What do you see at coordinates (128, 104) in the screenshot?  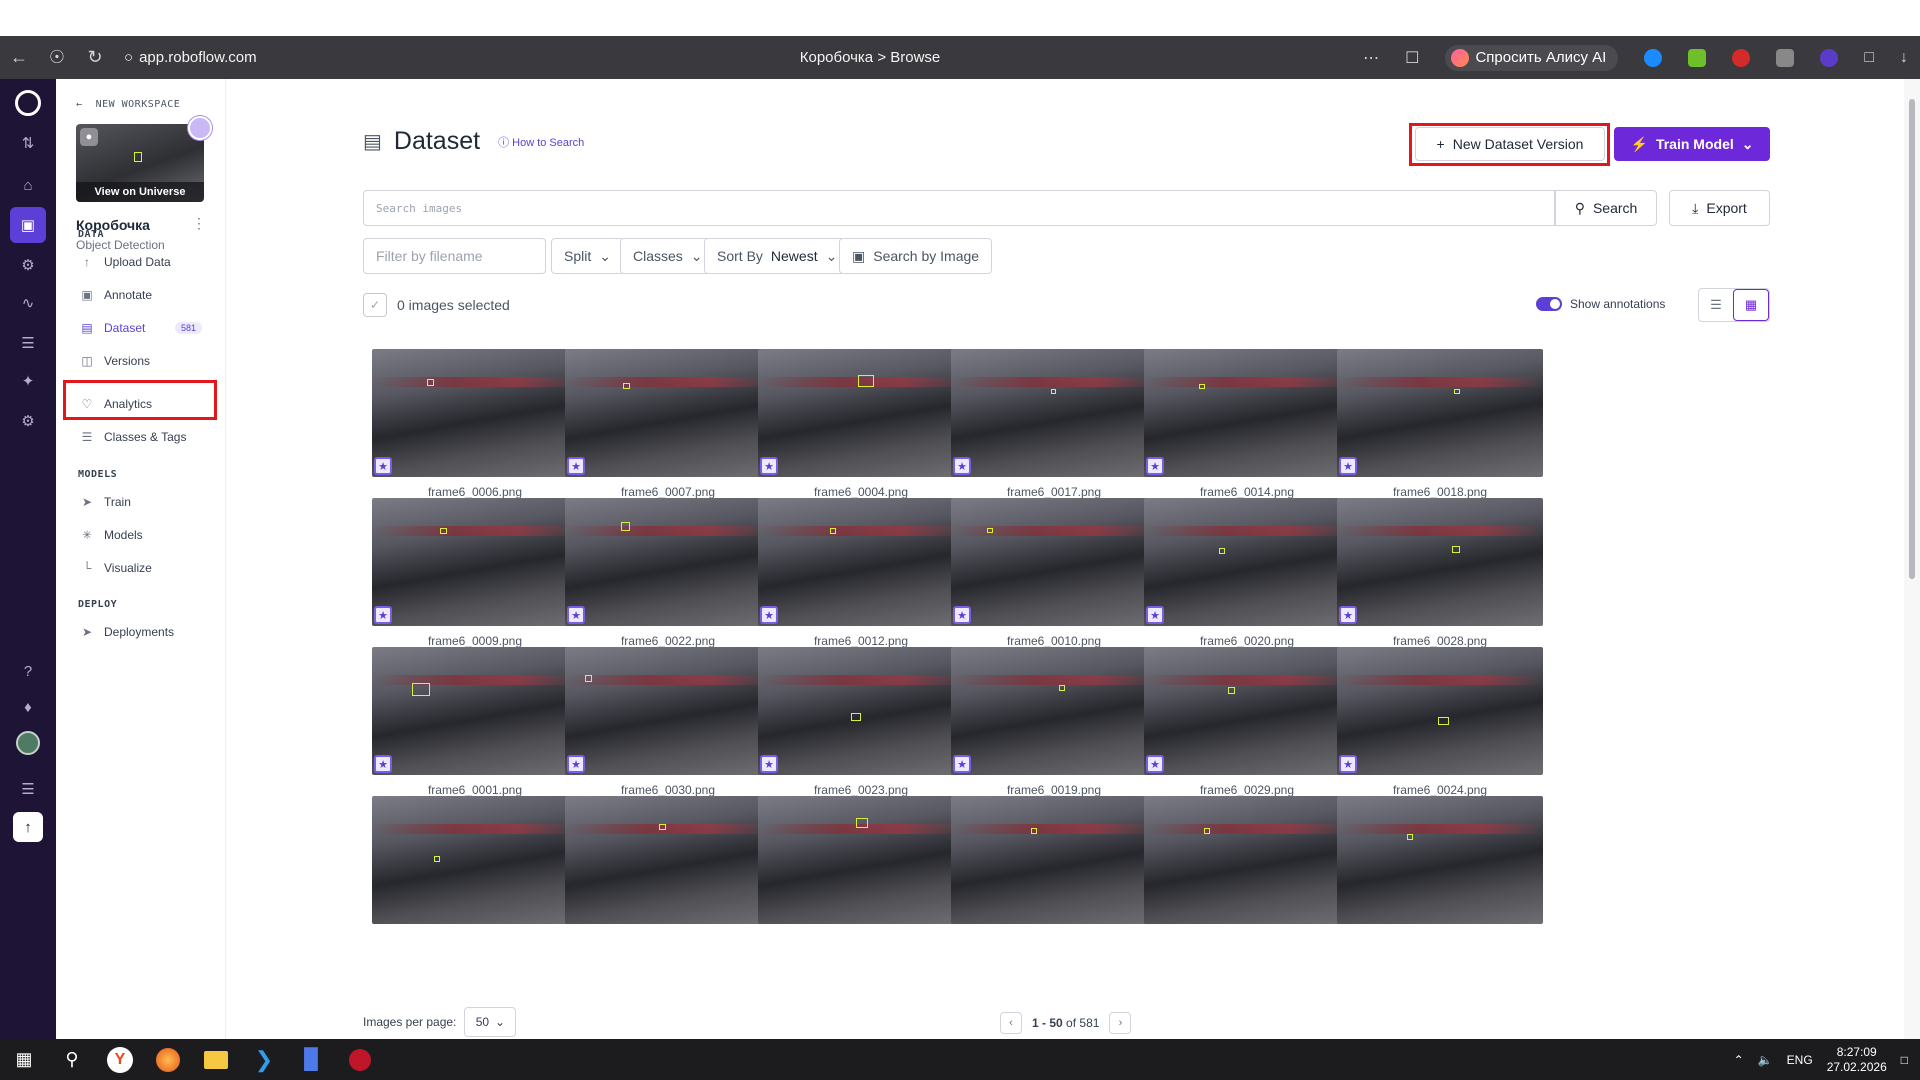 I see `back-to-workspace: ← NEW WORKSPACE` at bounding box center [128, 104].